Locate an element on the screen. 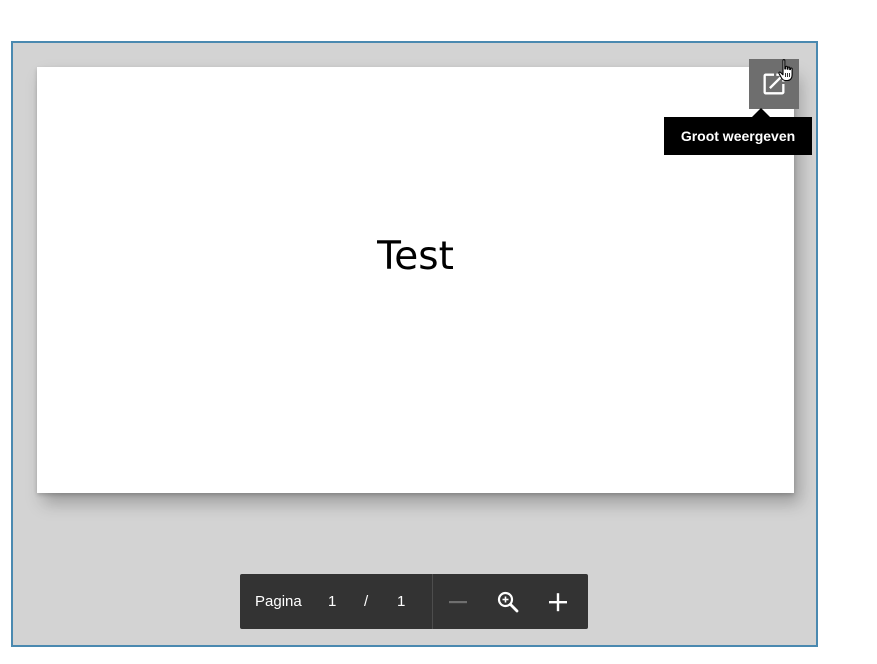  viewer-toolbar: Pagina 1 / 1 is located at coordinates (414, 601).